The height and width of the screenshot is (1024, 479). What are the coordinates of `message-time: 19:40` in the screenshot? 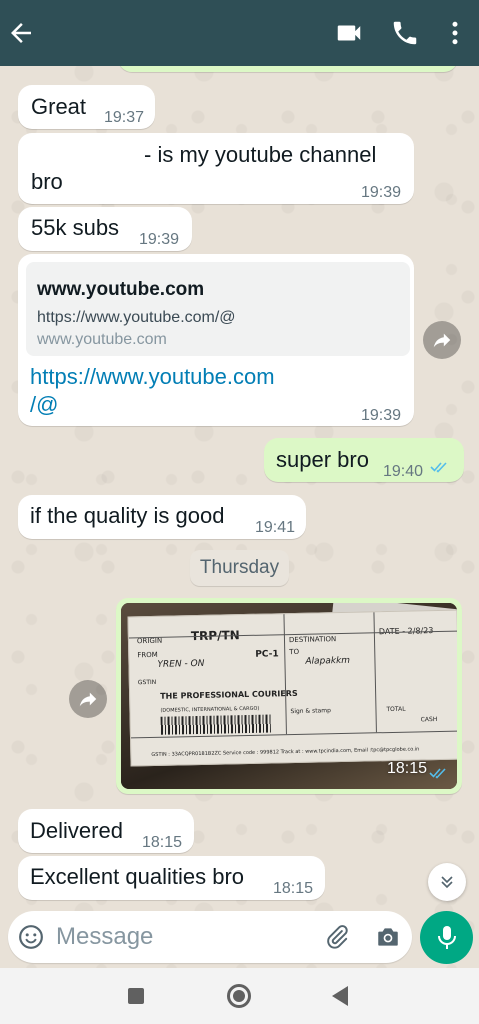 It's located at (403, 471).